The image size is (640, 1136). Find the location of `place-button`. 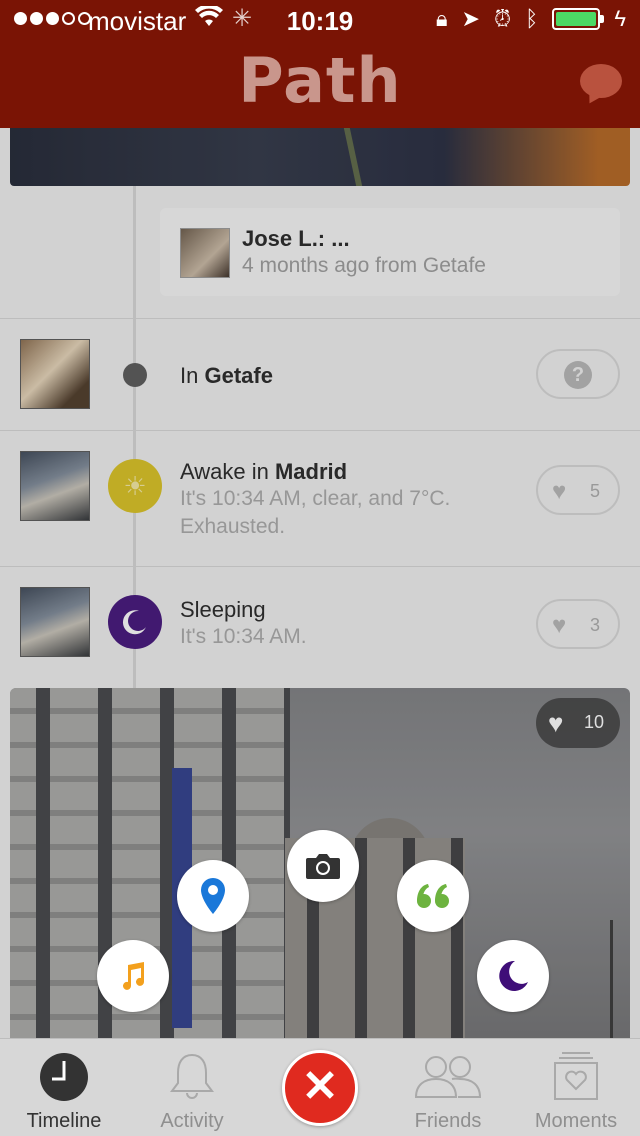

place-button is located at coordinates (213, 896).